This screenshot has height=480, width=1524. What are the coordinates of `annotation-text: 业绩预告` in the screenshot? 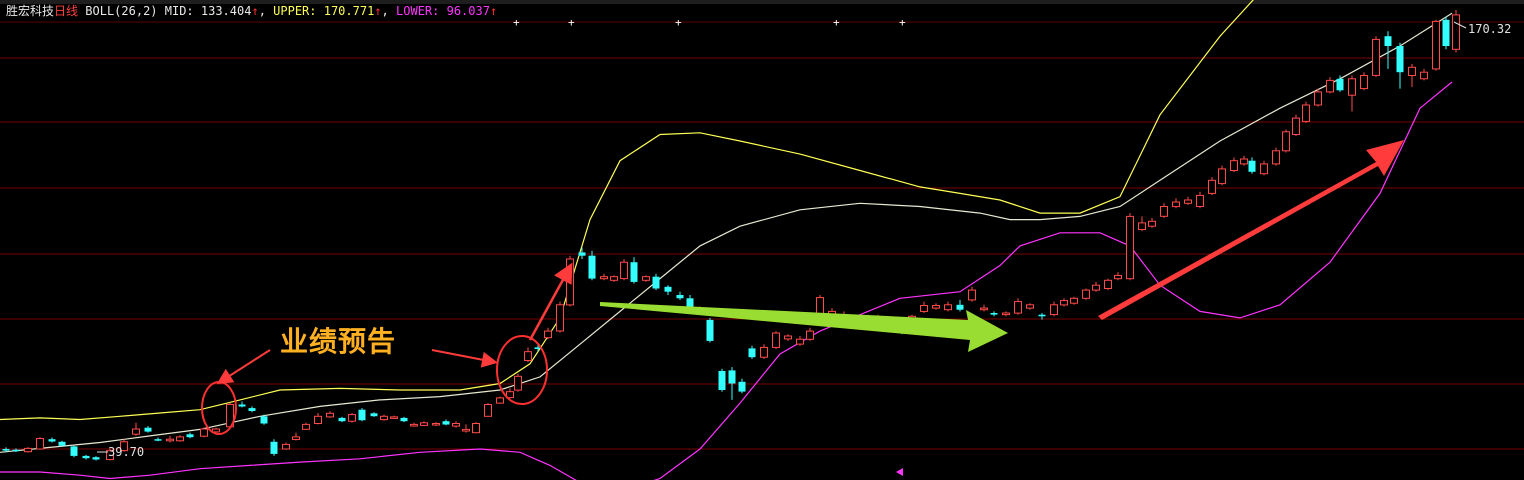 It's located at (338, 341).